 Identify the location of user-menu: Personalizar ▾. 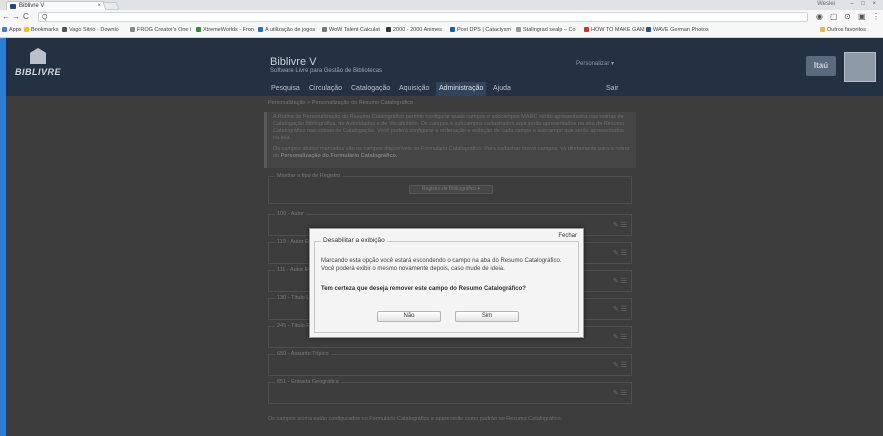
(595, 63).